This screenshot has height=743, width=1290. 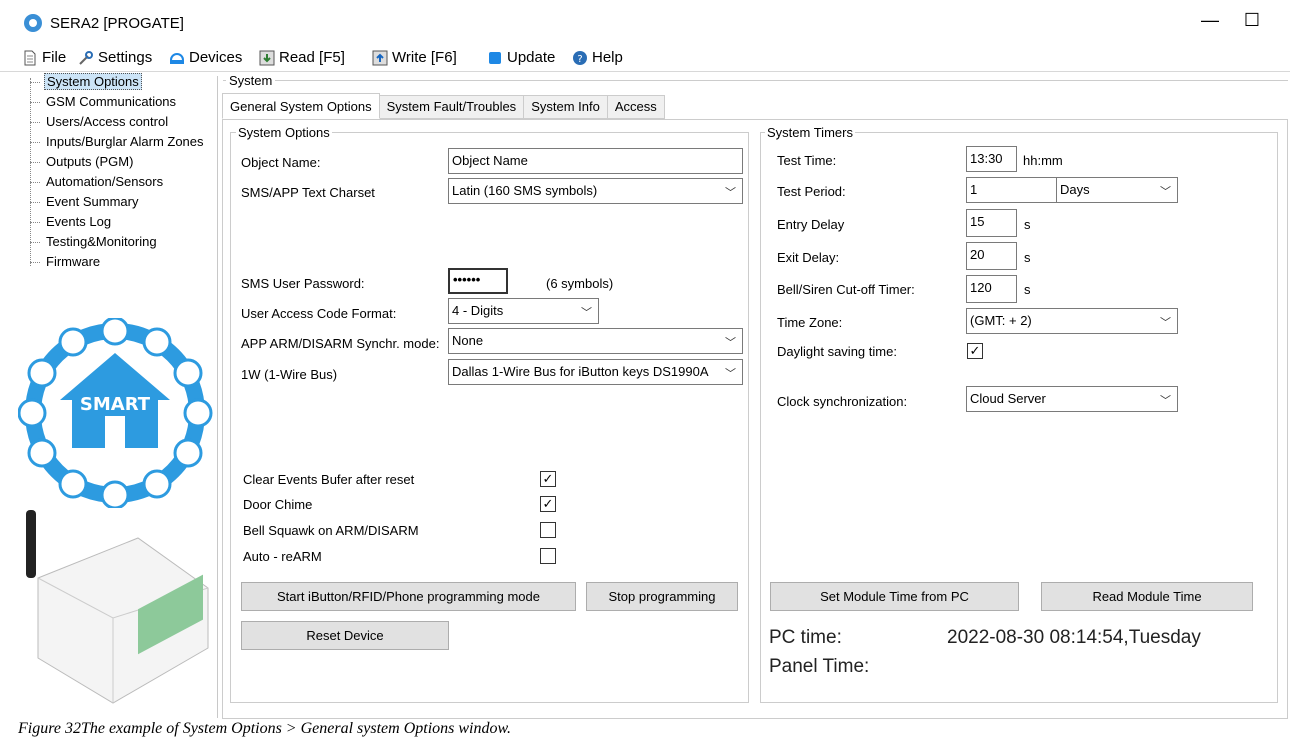 I want to click on tree-item-testing: Testing&Monitoring, so click(x=122, y=243).